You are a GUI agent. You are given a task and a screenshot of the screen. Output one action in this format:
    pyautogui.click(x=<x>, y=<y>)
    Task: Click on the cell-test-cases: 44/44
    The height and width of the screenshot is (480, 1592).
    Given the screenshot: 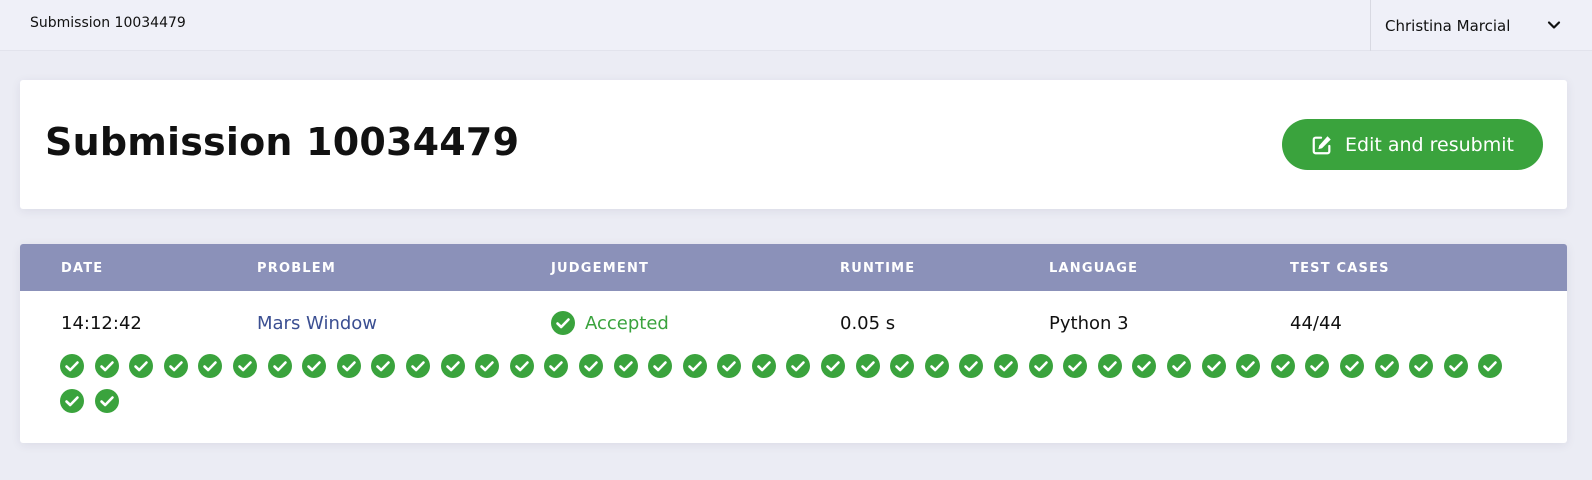 What is the action you would take?
    pyautogui.click(x=1316, y=323)
    